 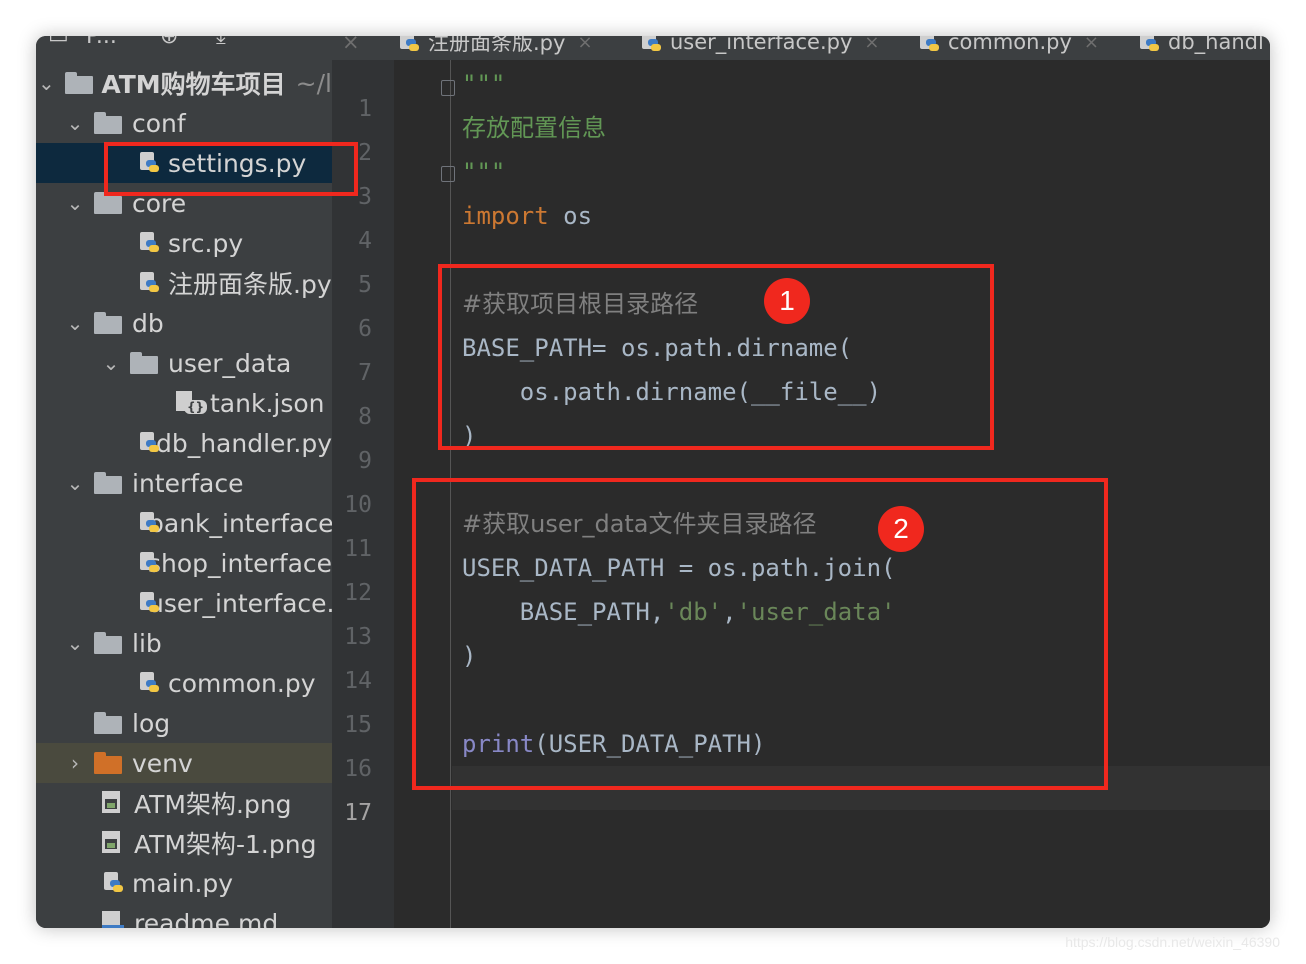 What do you see at coordinates (240, 563) in the screenshot?
I see `tree-item-label: shop_interface.py` at bounding box center [240, 563].